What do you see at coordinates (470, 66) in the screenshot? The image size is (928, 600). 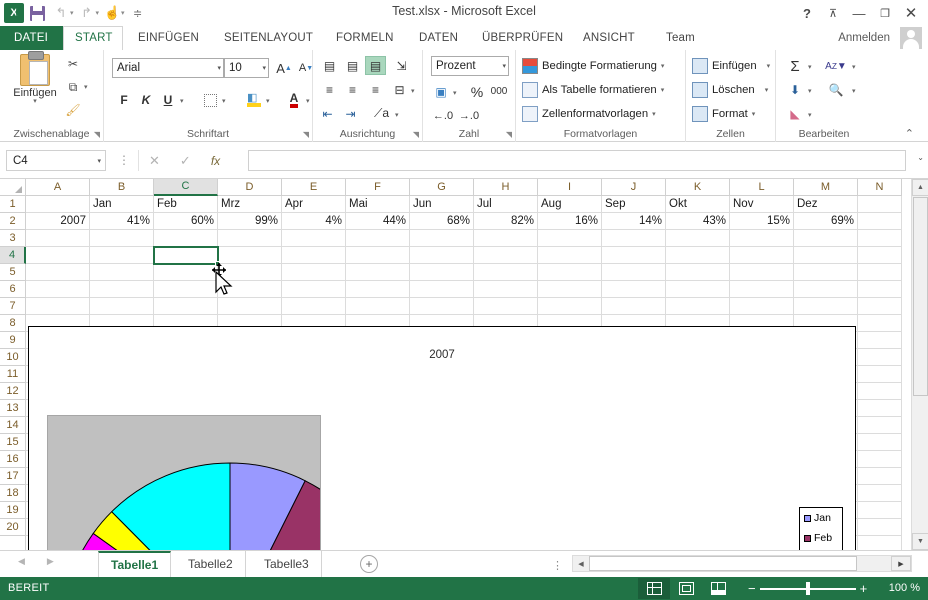 I see `number-format-select: Prozent ▾` at bounding box center [470, 66].